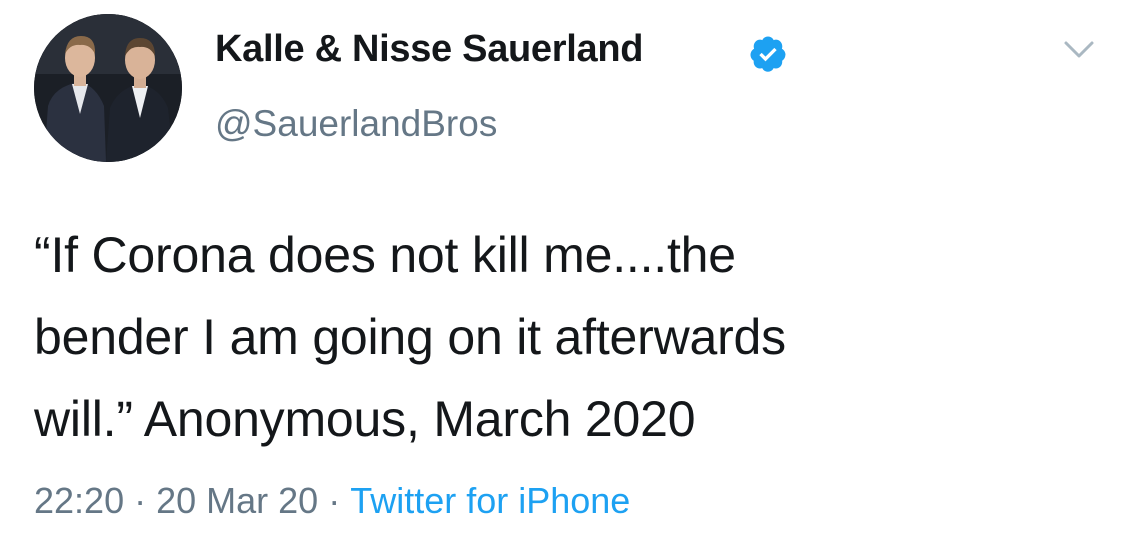  I want to click on verified-badge-icon, so click(768, 54).